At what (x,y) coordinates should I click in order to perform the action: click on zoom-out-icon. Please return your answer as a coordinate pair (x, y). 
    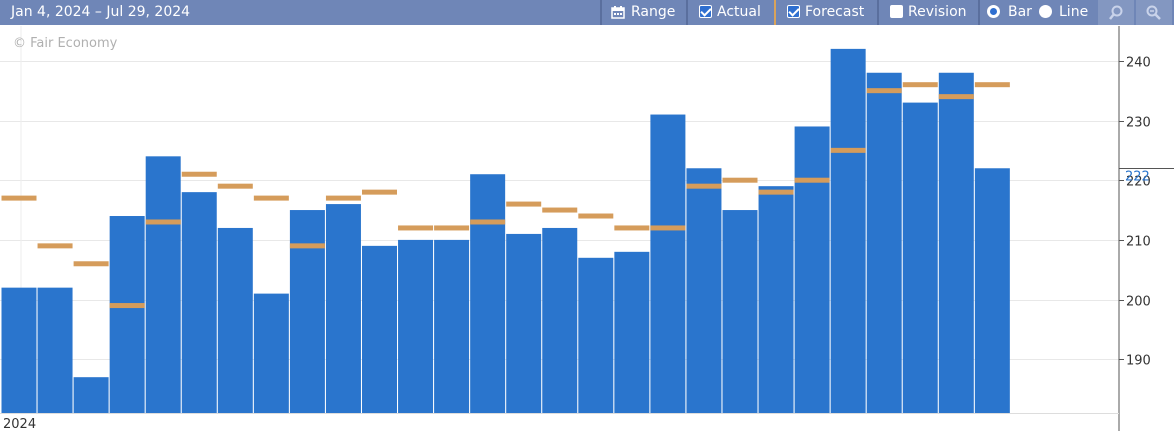
    Looking at the image, I should click on (1153, 12).